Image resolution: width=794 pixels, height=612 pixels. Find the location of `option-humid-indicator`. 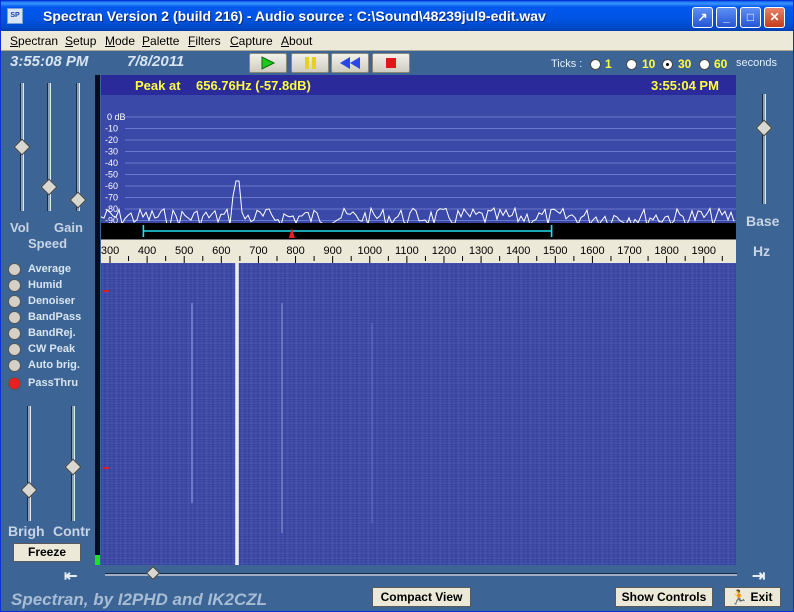

option-humid-indicator is located at coordinates (14, 285).